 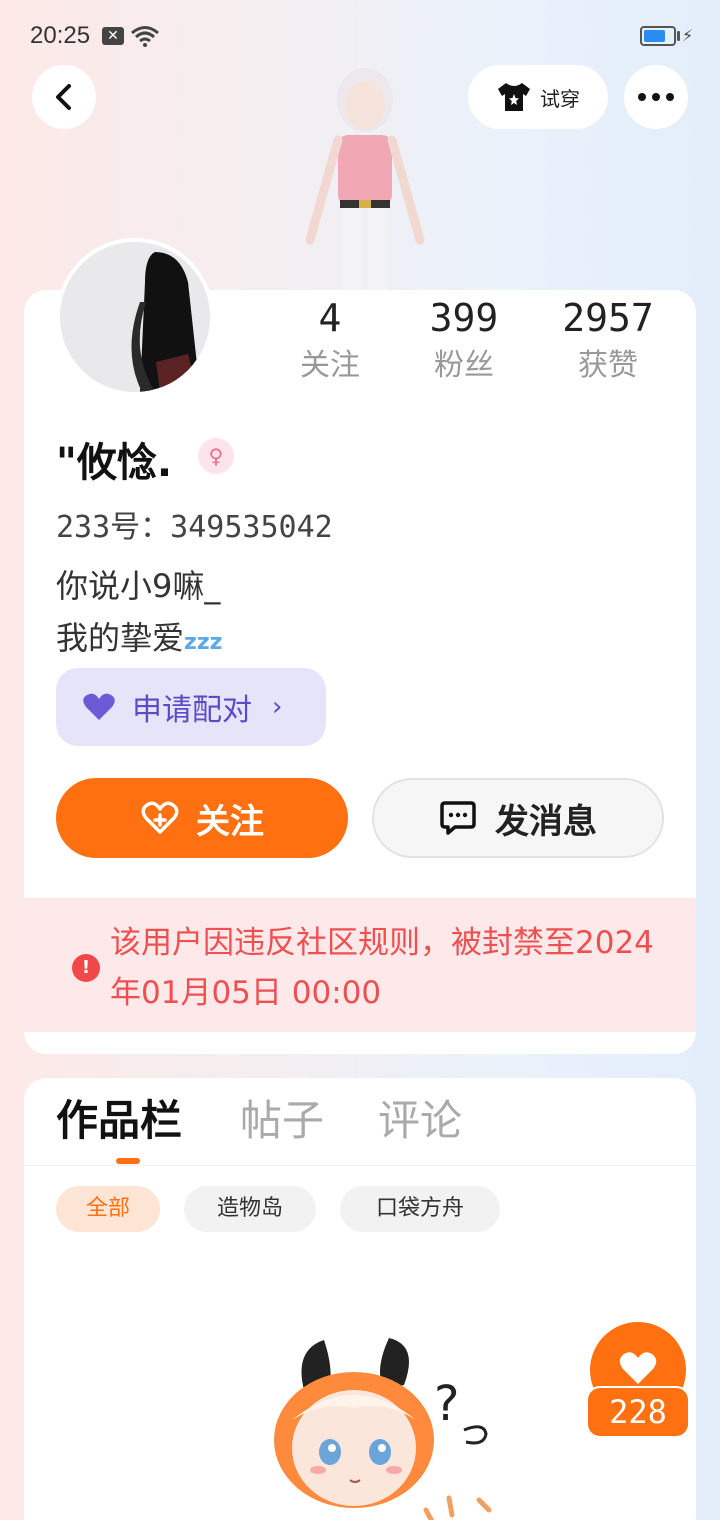 I want to click on tab-comments: 评论, so click(x=420, y=1121).